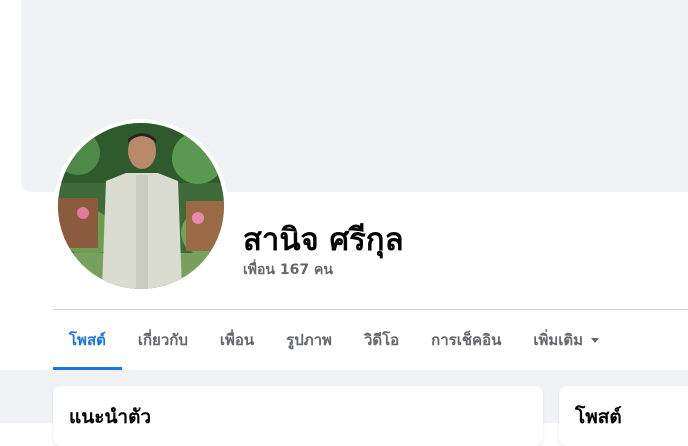 The width and height of the screenshot is (688, 446). I want to click on intro-card: แนะนำตัว, so click(298, 416).